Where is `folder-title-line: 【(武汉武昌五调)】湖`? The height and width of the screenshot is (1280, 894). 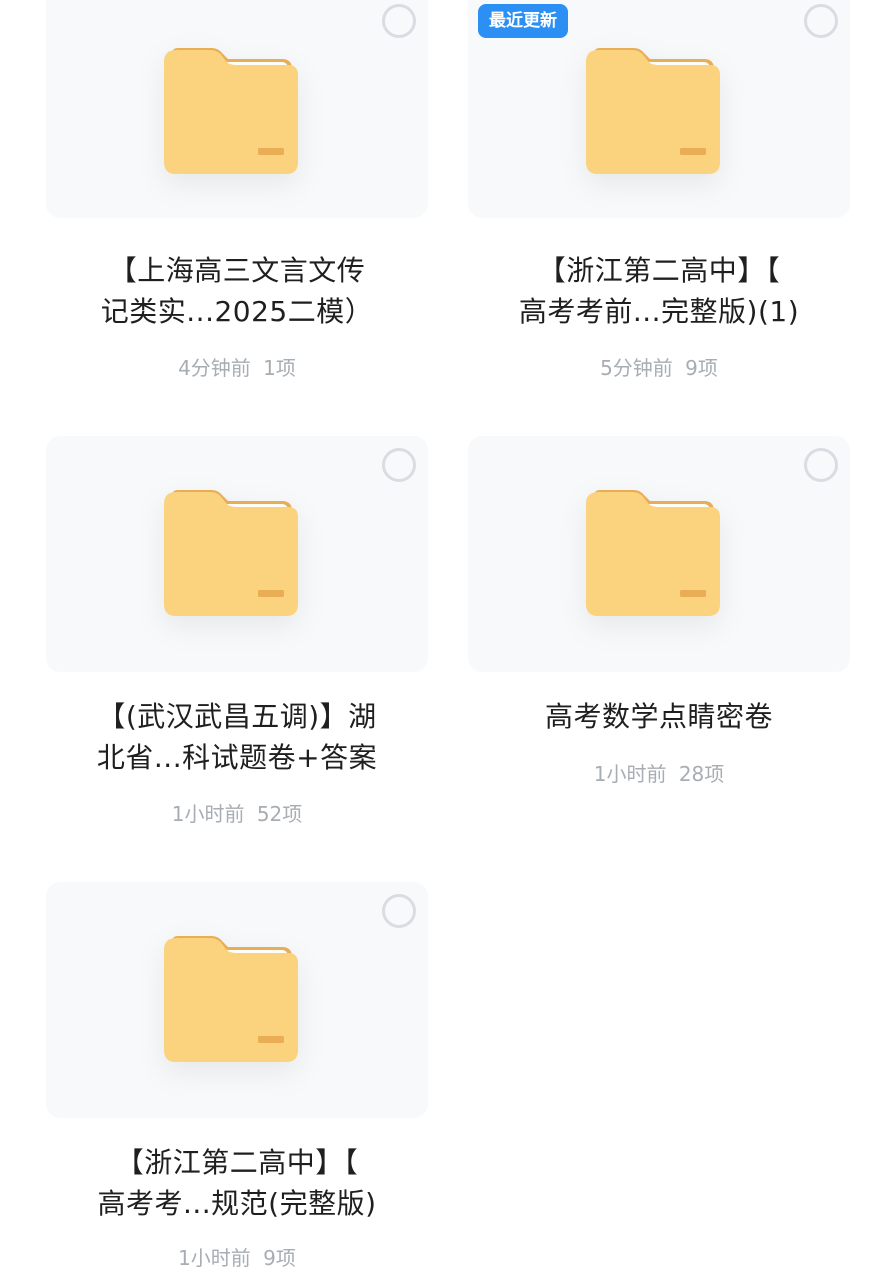
folder-title-line: 【(武汉武昌五调)】湖 is located at coordinates (237, 716).